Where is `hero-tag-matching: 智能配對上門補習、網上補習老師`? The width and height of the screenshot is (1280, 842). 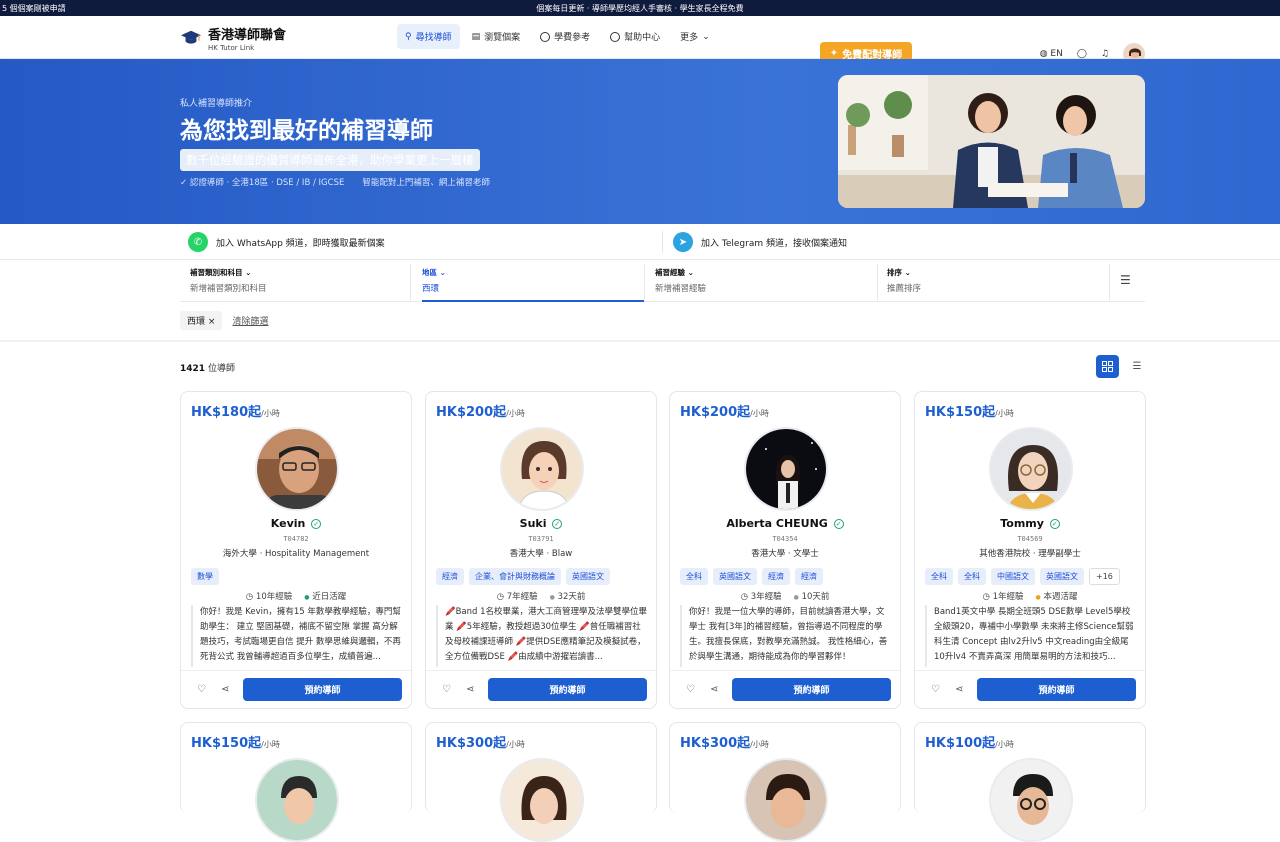
hero-tag-matching: 智能配對上門補習、網上補習老師 is located at coordinates (426, 183).